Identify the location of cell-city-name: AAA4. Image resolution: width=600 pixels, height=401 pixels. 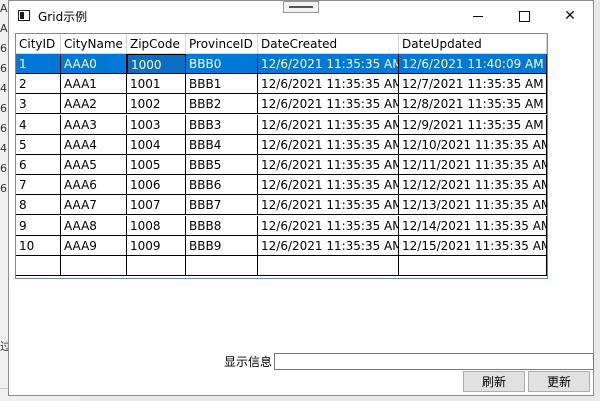
(94, 144).